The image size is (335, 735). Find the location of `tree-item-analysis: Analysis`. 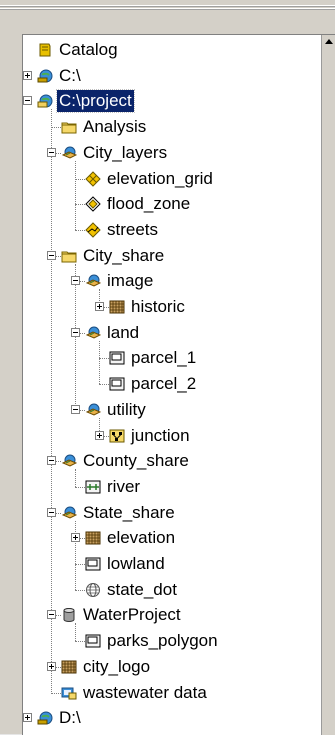

tree-item-analysis: Analysis is located at coordinates (173, 127).